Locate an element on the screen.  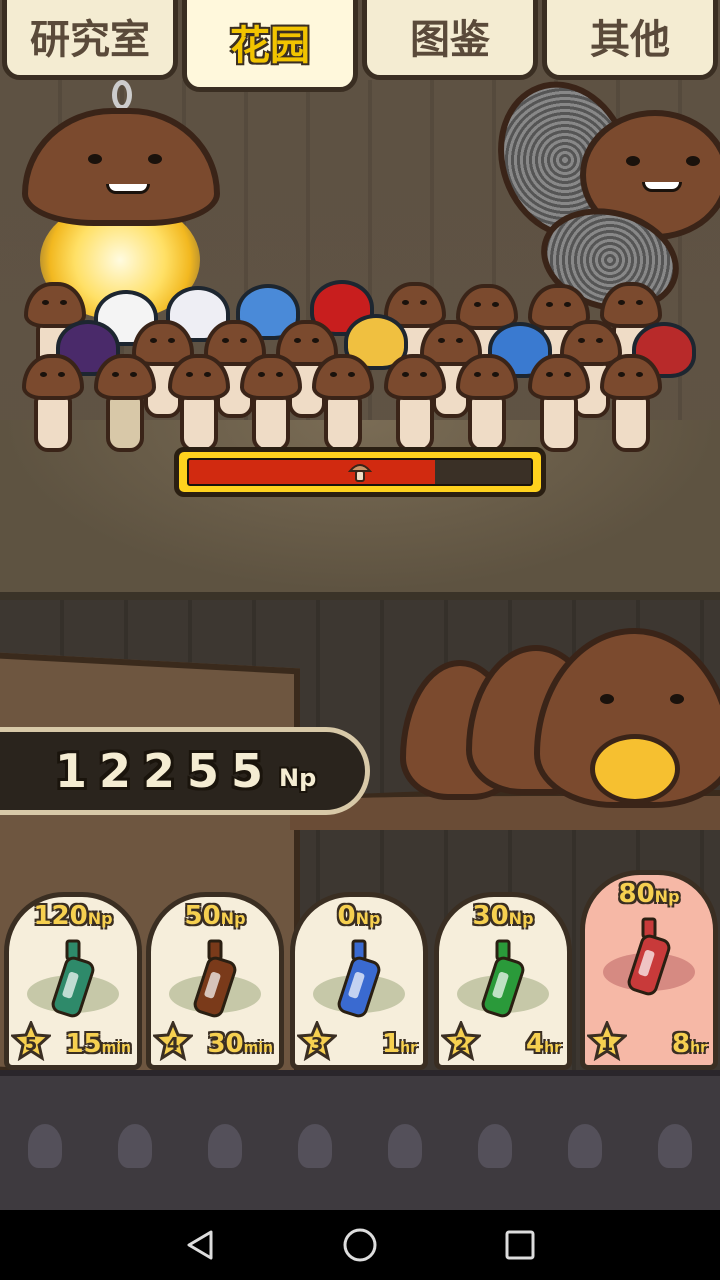
item-price: 30Np is located at coordinates (503, 916).